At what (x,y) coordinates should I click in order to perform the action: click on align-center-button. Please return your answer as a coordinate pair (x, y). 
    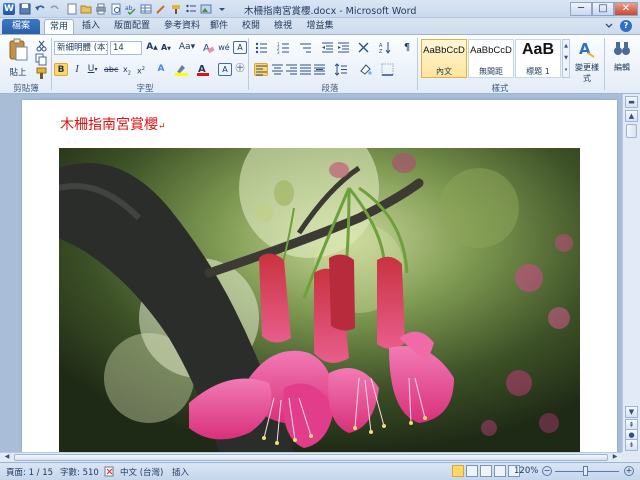
    Looking at the image, I should click on (277, 69).